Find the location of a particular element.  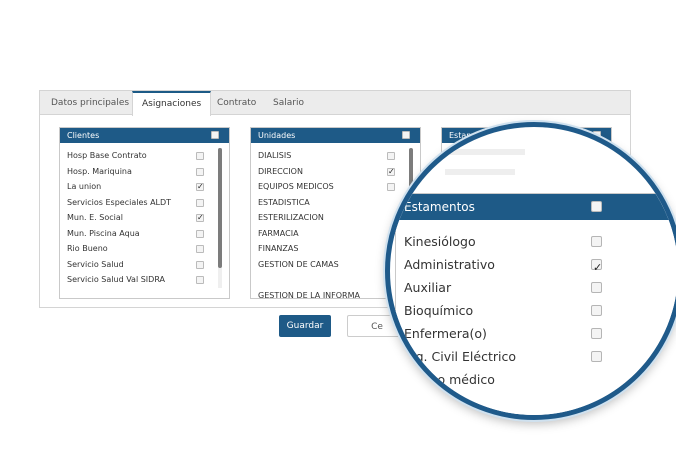

list-item-label: Servicio Salud Val SIDRA is located at coordinates (116, 279).